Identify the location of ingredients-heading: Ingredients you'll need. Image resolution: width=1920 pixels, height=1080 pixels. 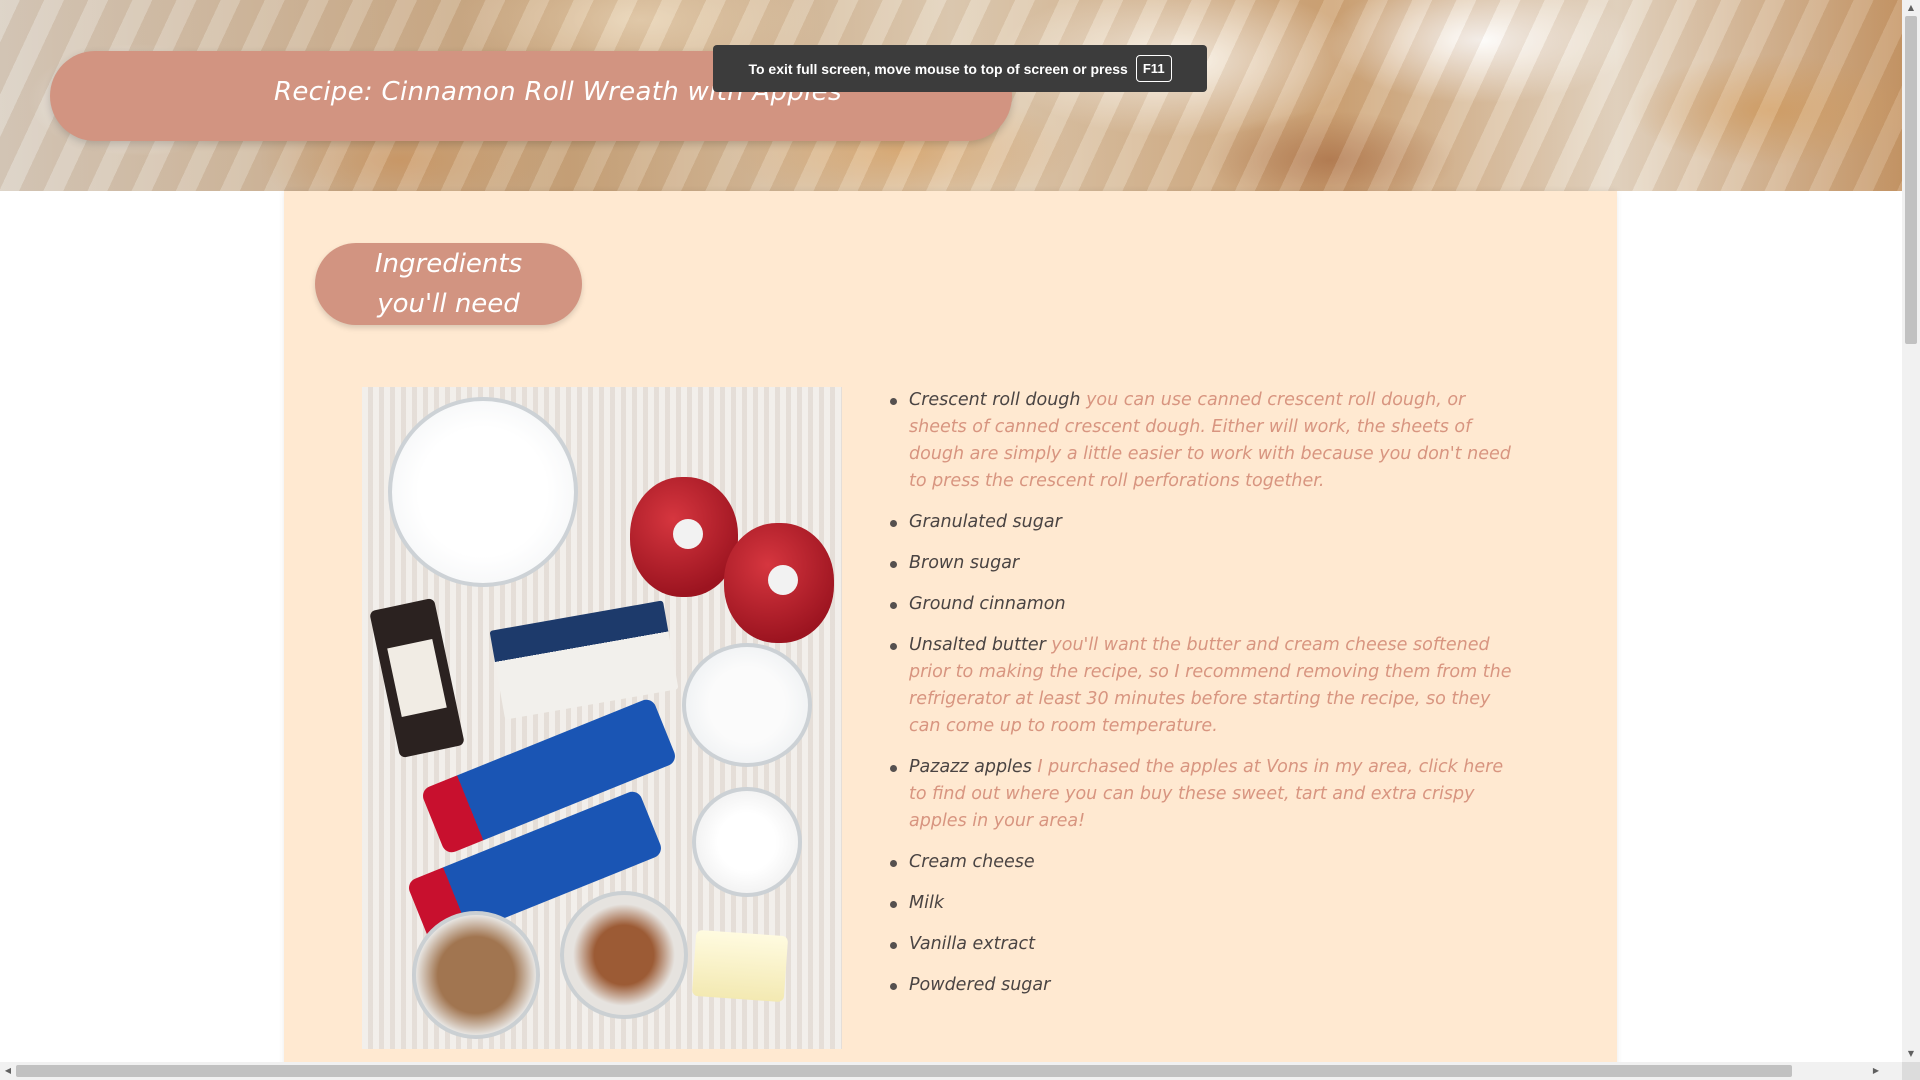
(448, 284).